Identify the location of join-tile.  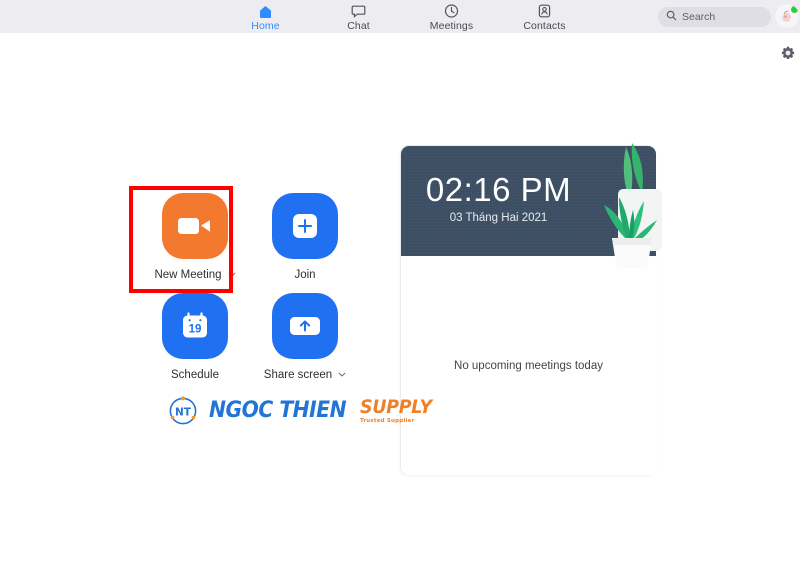
(305, 226).